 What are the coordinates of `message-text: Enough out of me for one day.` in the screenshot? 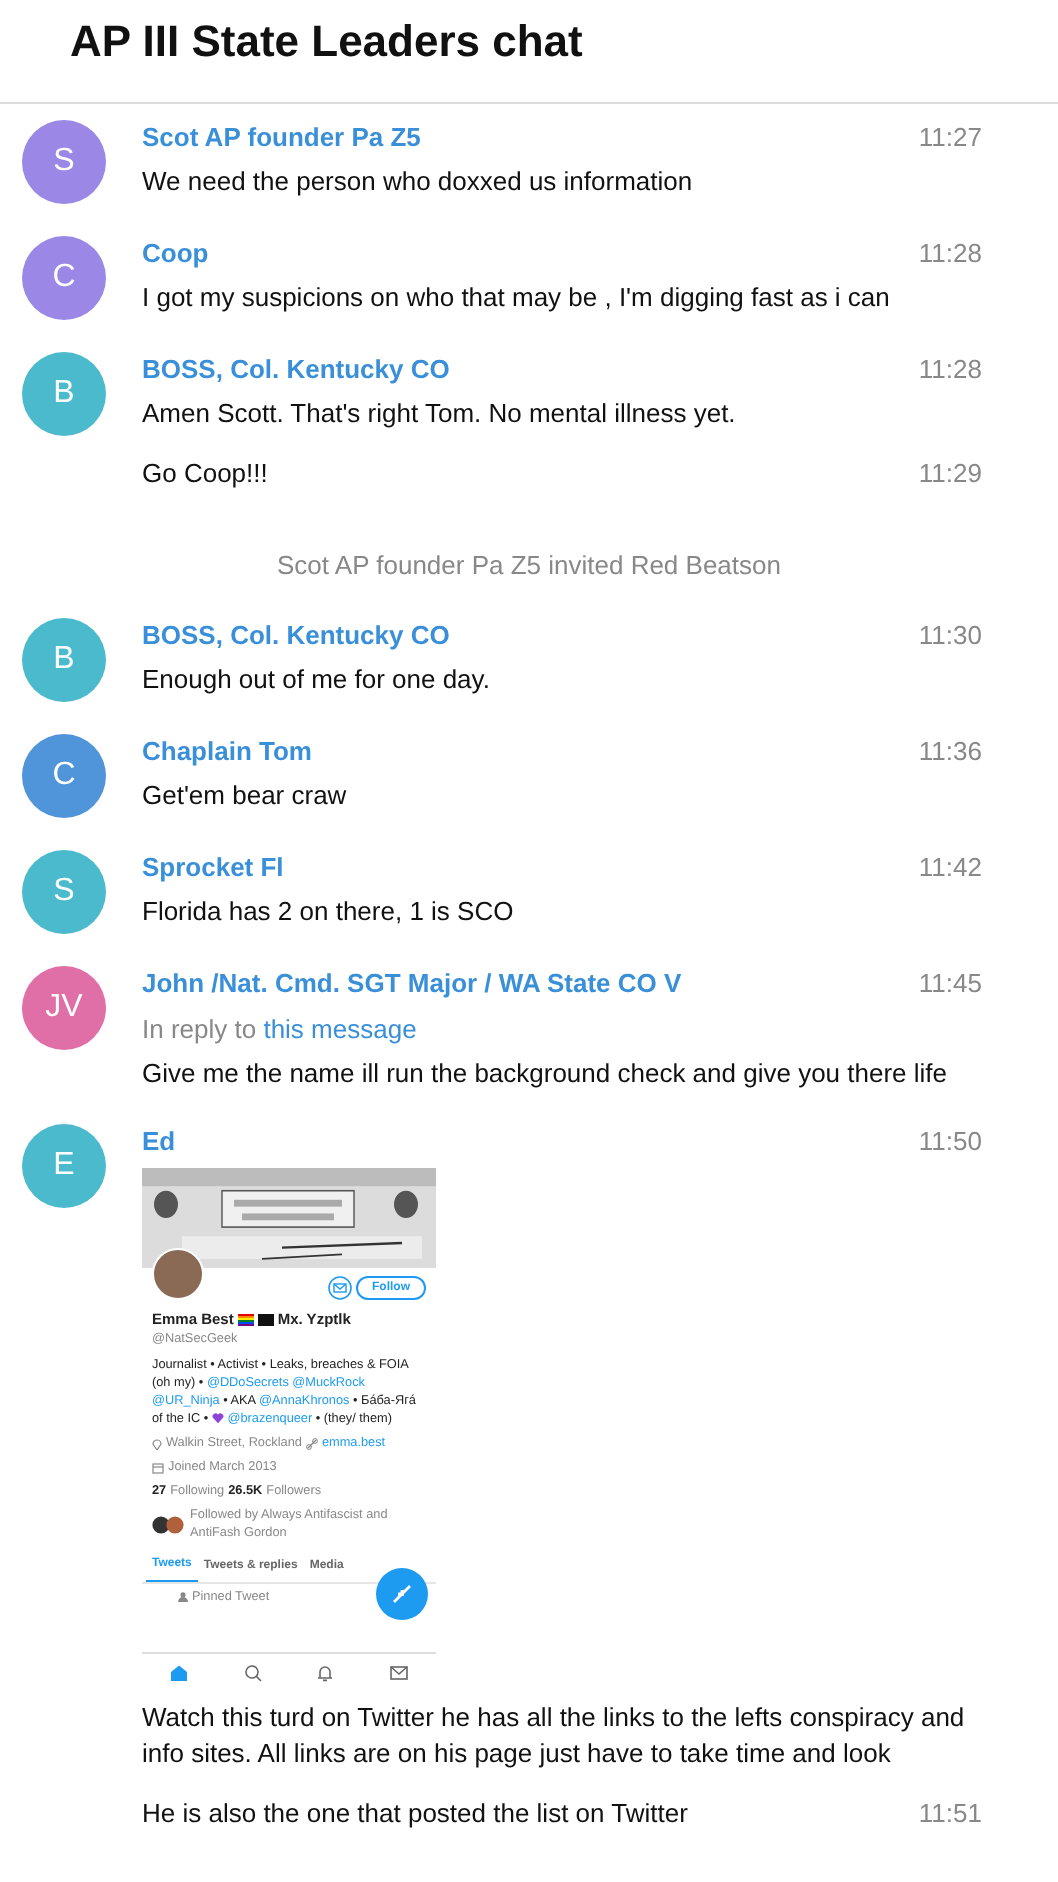 It's located at (317, 680).